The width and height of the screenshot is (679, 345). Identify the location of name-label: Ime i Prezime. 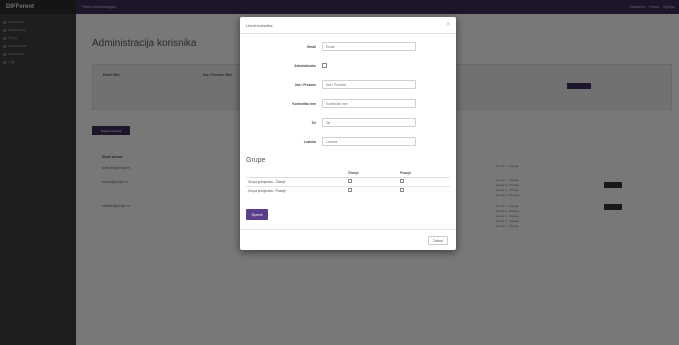
(305, 85).